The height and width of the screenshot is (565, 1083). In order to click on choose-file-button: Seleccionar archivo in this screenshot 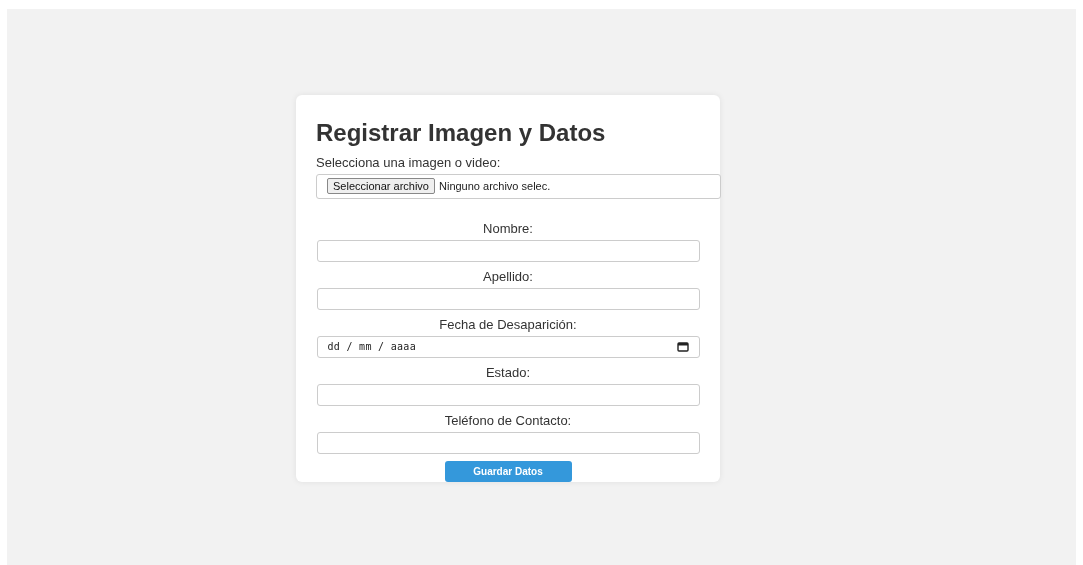, I will do `click(381, 186)`.